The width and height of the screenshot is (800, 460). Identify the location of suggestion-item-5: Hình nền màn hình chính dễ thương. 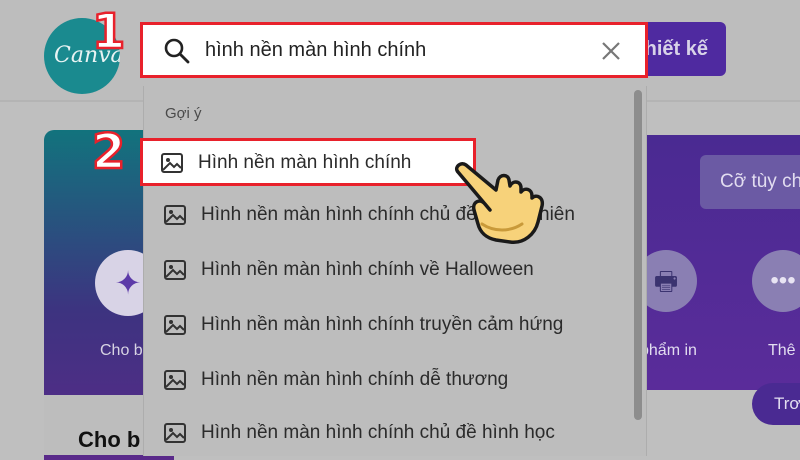
(383, 380).